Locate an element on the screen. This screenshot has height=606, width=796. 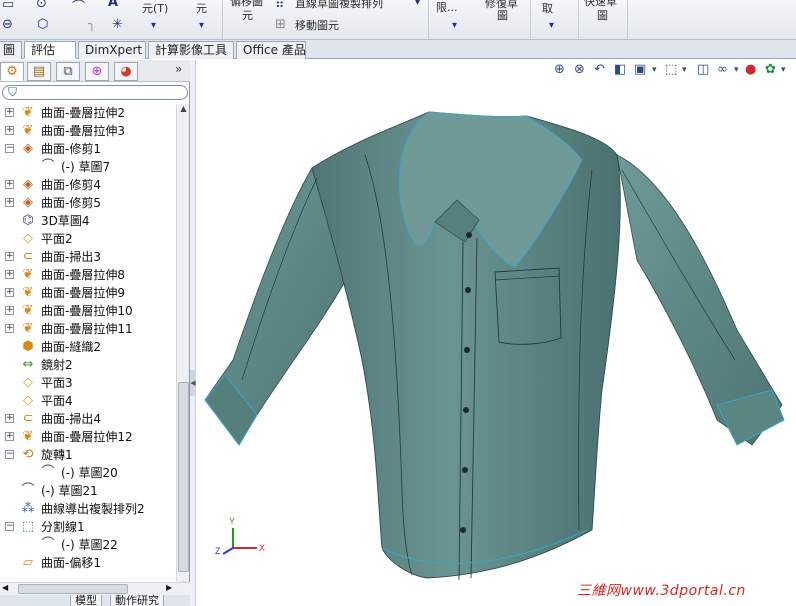
loft-surface-icon: ❦ is located at coordinates (28, 310).